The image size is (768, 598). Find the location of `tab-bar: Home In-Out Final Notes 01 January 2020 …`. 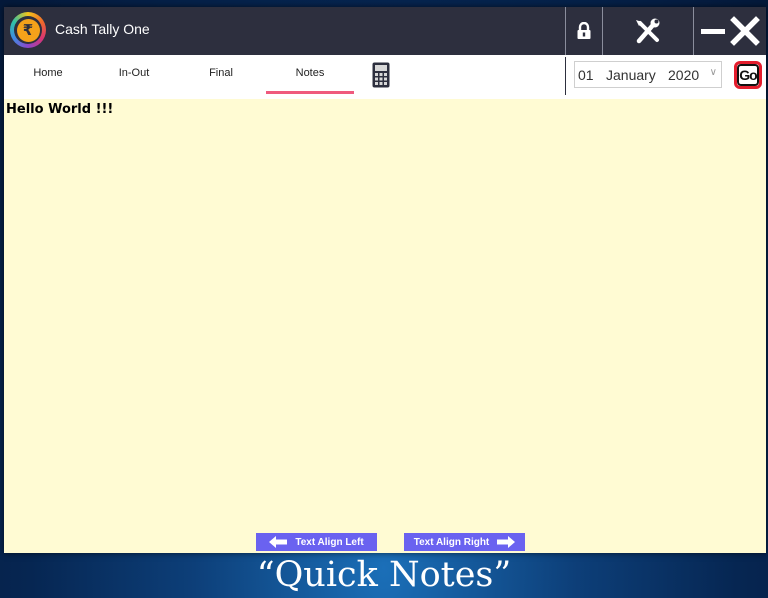

tab-bar: Home In-Out Final Notes 01 January 2020 … is located at coordinates (385, 77).